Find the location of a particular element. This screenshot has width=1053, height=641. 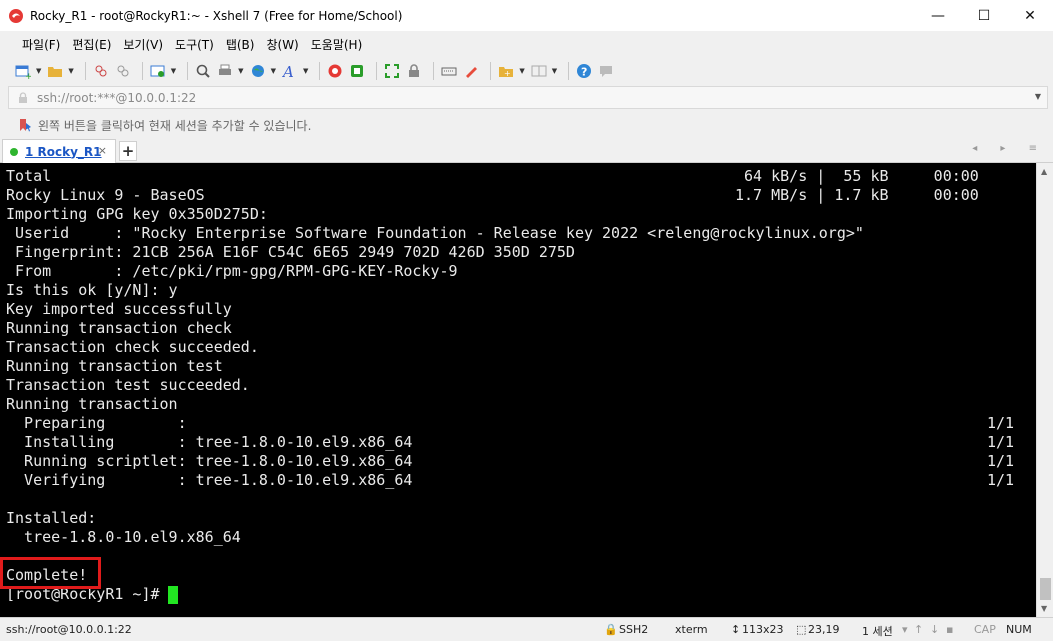

add-folder-dropdown-icon: ▼ is located at coordinates (521, 71).